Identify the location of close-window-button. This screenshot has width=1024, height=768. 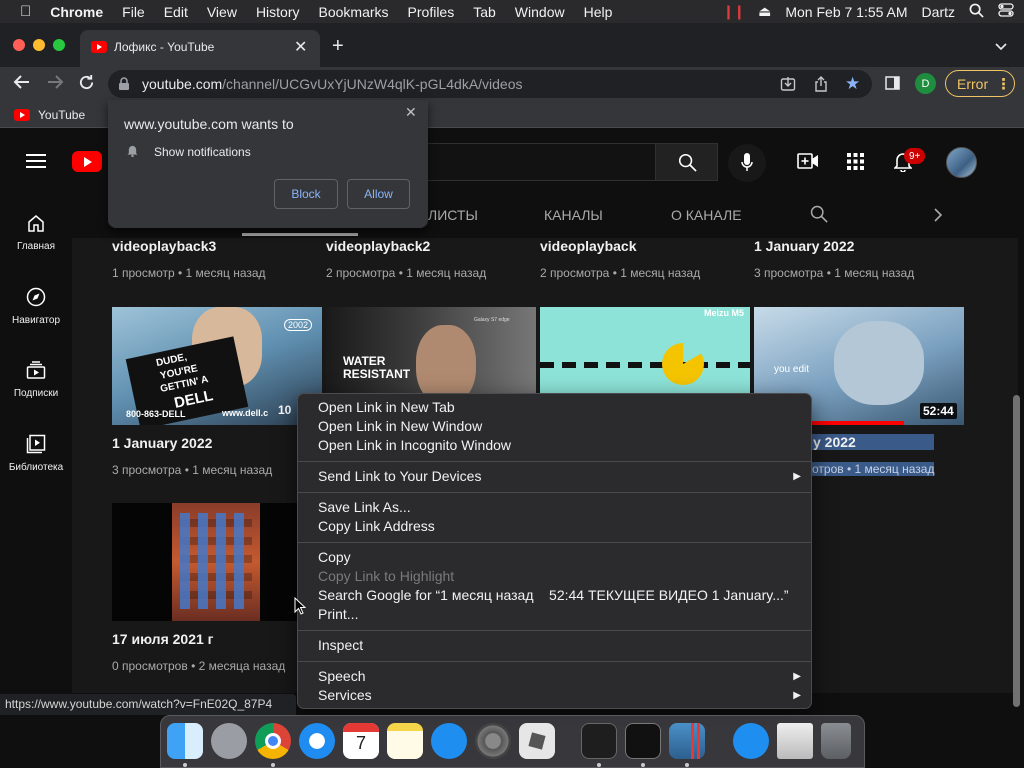
(19, 45).